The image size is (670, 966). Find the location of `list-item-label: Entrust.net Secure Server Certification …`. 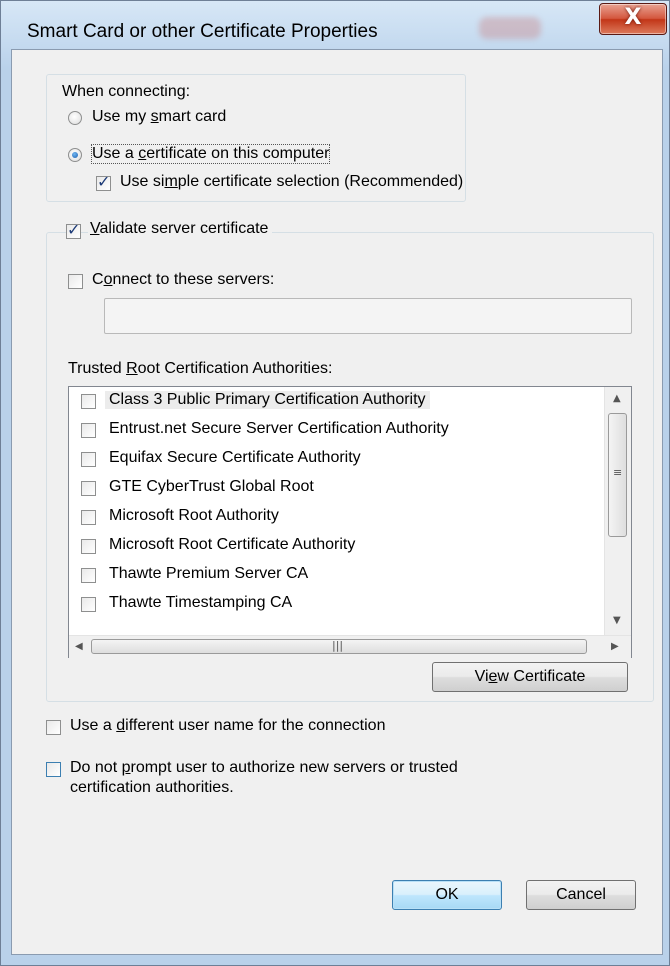

list-item-label: Entrust.net Secure Server Certification … is located at coordinates (279, 428).